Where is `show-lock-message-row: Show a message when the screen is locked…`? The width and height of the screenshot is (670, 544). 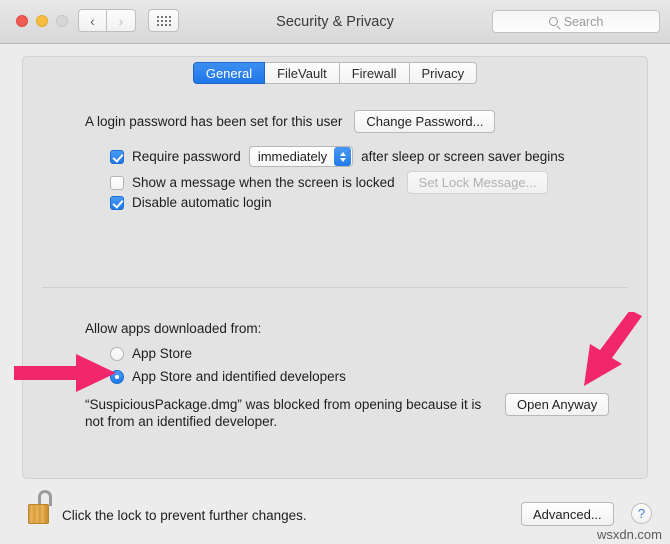 show-lock-message-row: Show a message when the screen is locked… is located at coordinates (329, 182).